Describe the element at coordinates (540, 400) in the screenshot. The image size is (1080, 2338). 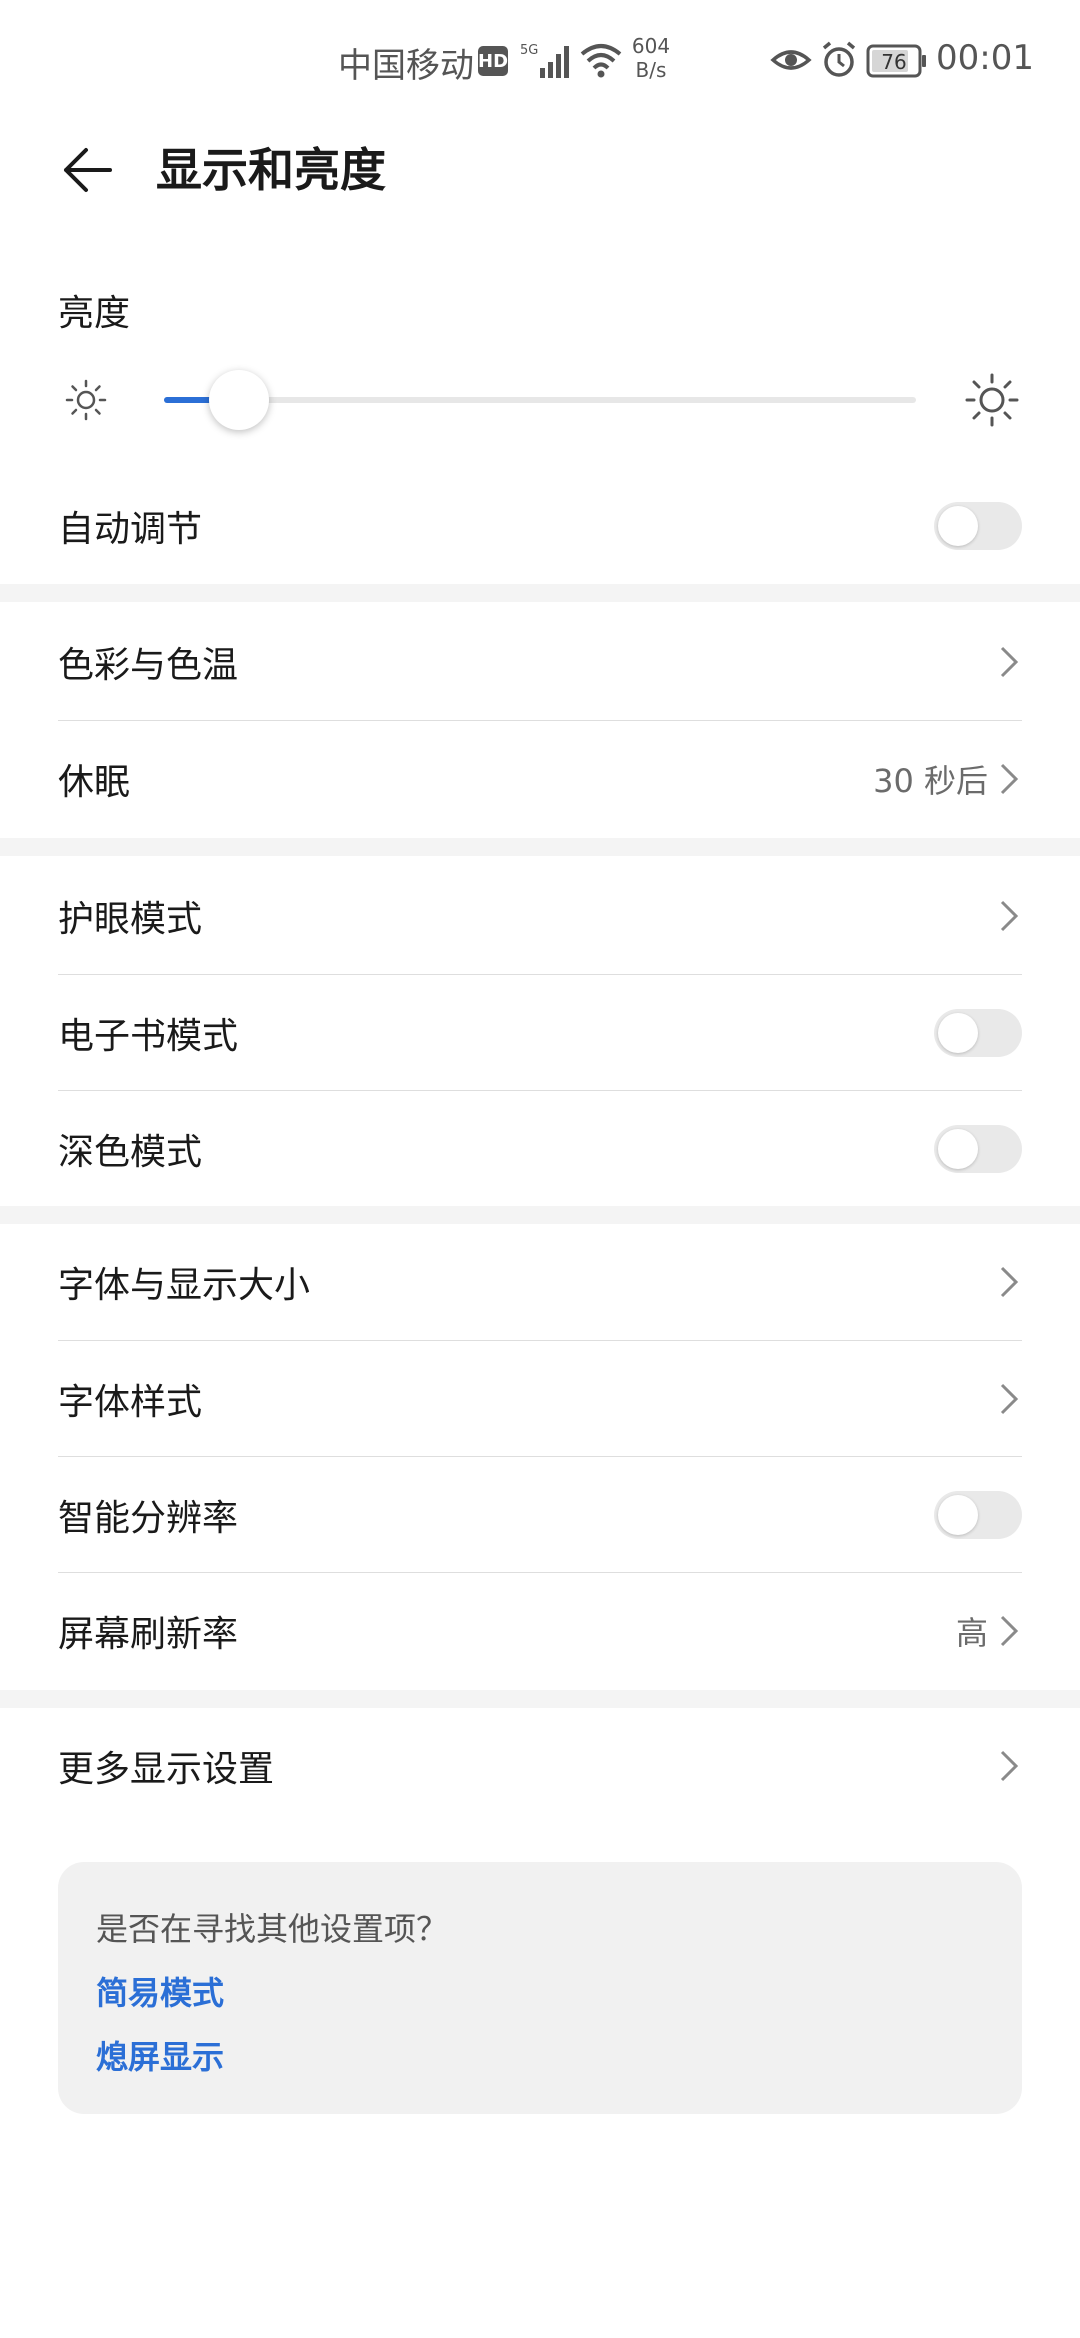
I see `brightness-slider` at that location.